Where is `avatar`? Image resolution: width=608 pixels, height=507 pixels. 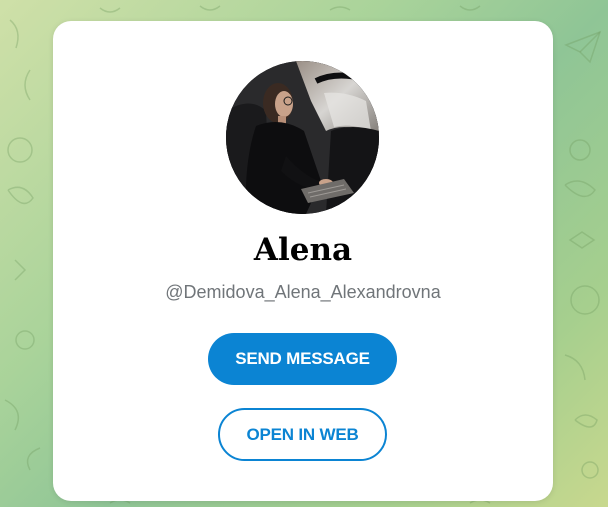
avatar is located at coordinates (302, 137).